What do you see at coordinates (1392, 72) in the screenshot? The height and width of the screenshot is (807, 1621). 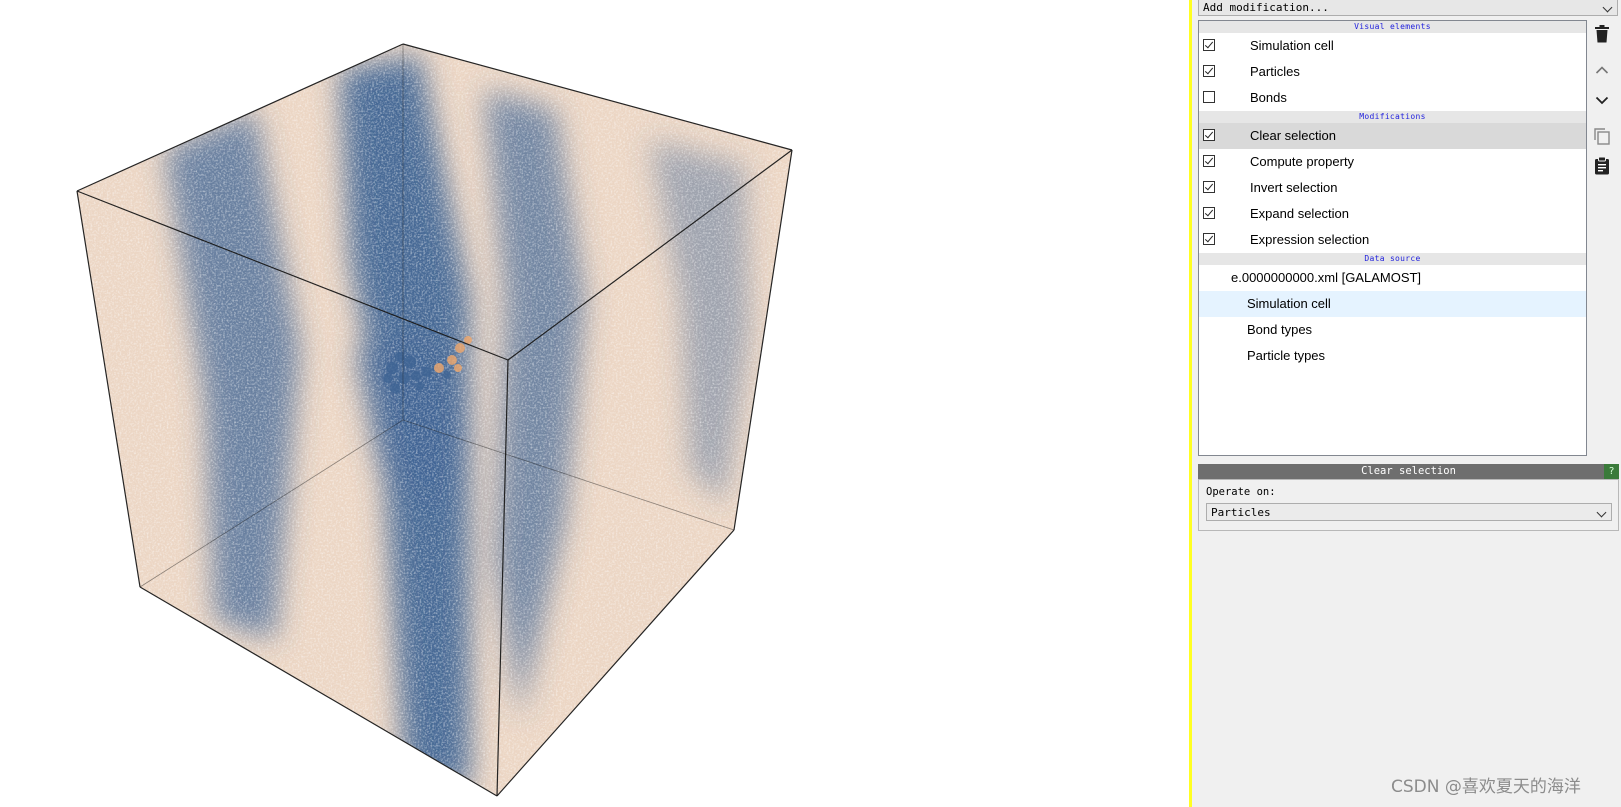 I see `pipeline-item-particles: Particles` at bounding box center [1392, 72].